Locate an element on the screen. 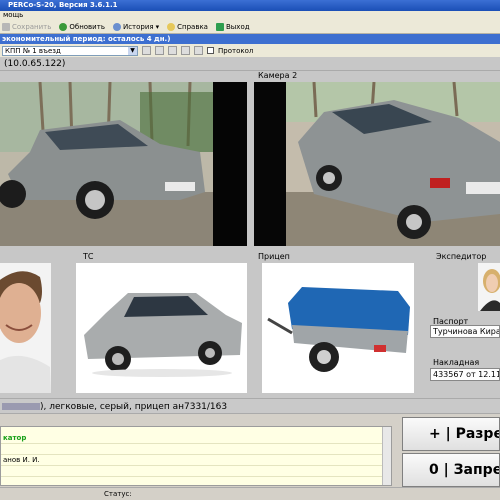  exit-icon is located at coordinates (219, 26).